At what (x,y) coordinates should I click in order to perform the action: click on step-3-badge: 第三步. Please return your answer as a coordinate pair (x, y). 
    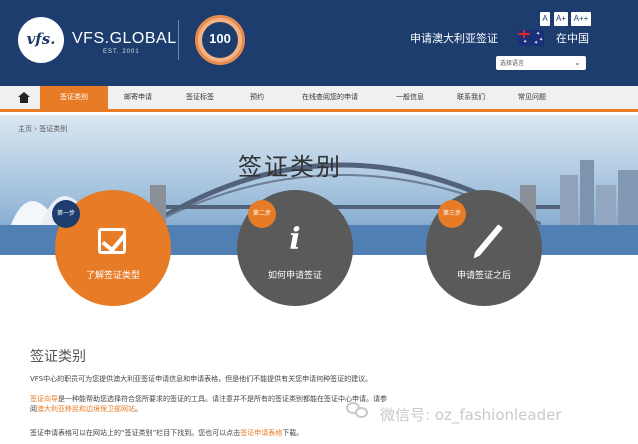
    Looking at the image, I should click on (452, 214).